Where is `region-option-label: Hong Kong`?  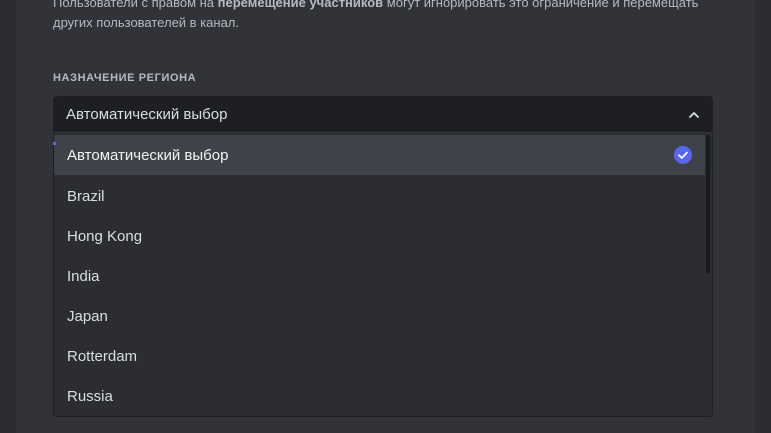
region-option-label: Hong Kong is located at coordinates (105, 236).